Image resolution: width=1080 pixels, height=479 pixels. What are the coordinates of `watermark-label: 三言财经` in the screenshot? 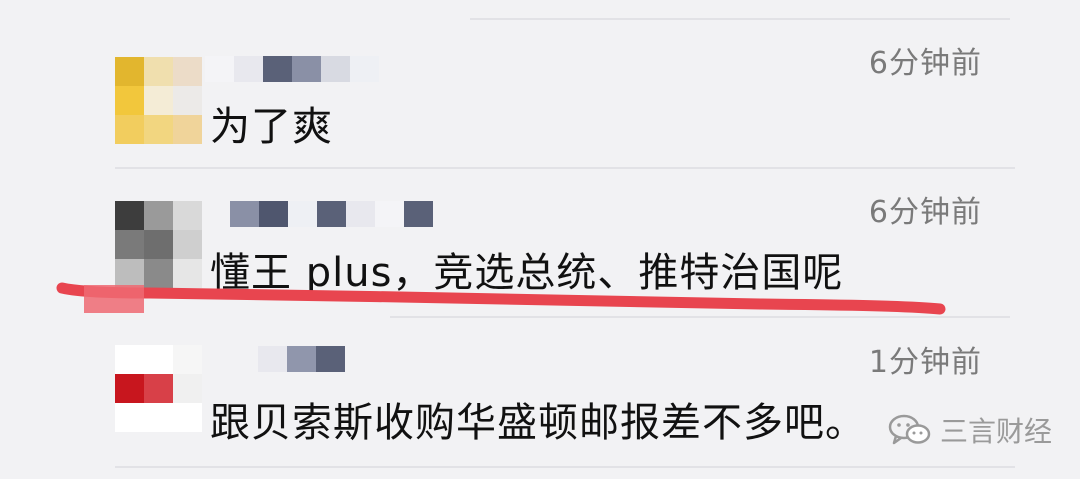 It's located at (996, 431).